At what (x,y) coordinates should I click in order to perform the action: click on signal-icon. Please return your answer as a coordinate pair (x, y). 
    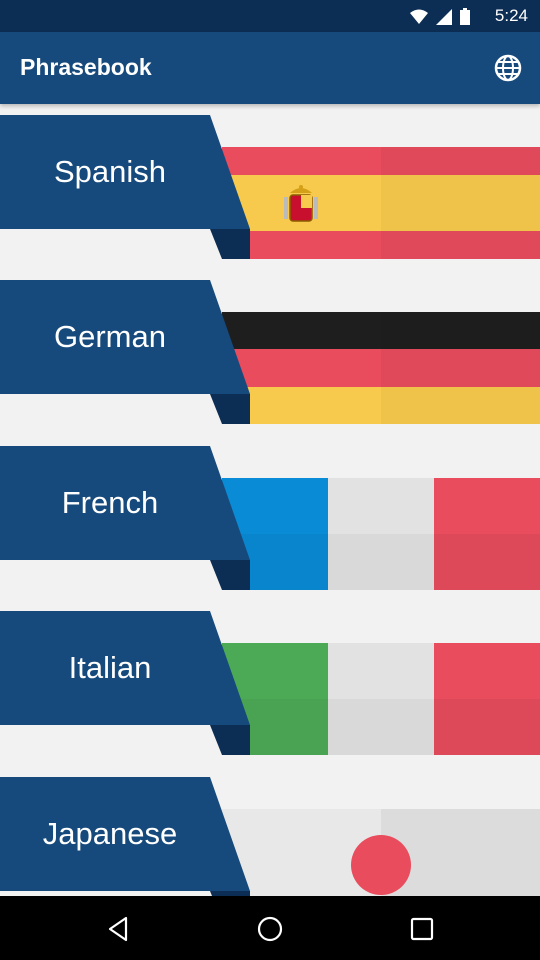
    Looking at the image, I should click on (444, 16).